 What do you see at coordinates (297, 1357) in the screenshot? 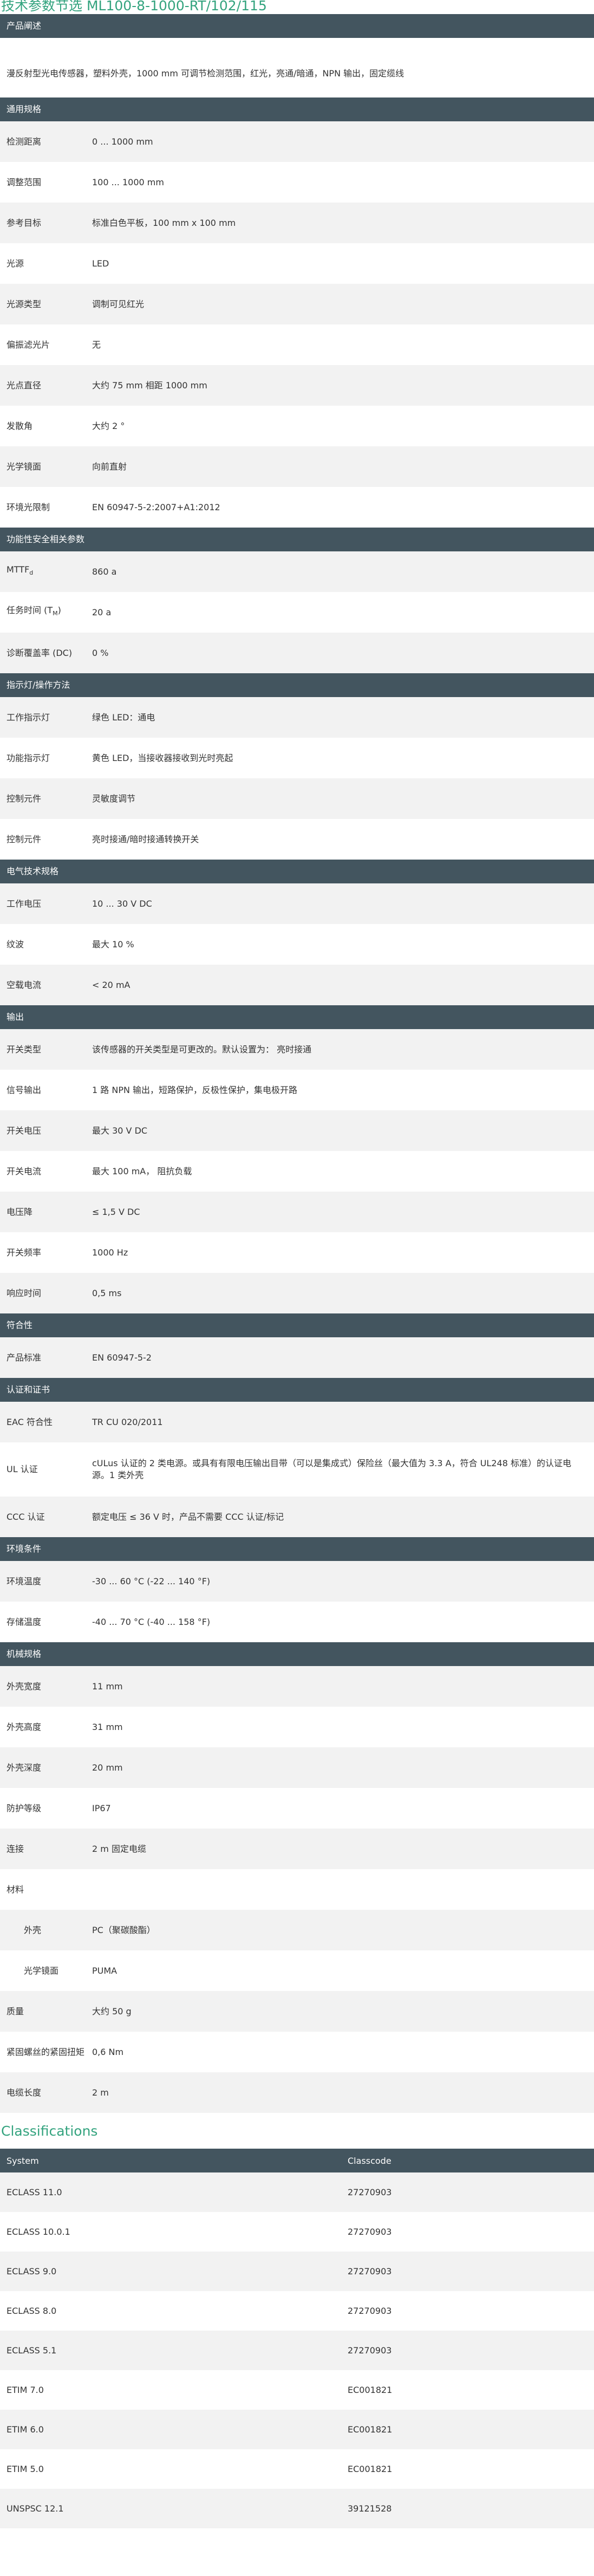
I see `spec-row: 产品标准 EN 60947-5-2` at bounding box center [297, 1357].